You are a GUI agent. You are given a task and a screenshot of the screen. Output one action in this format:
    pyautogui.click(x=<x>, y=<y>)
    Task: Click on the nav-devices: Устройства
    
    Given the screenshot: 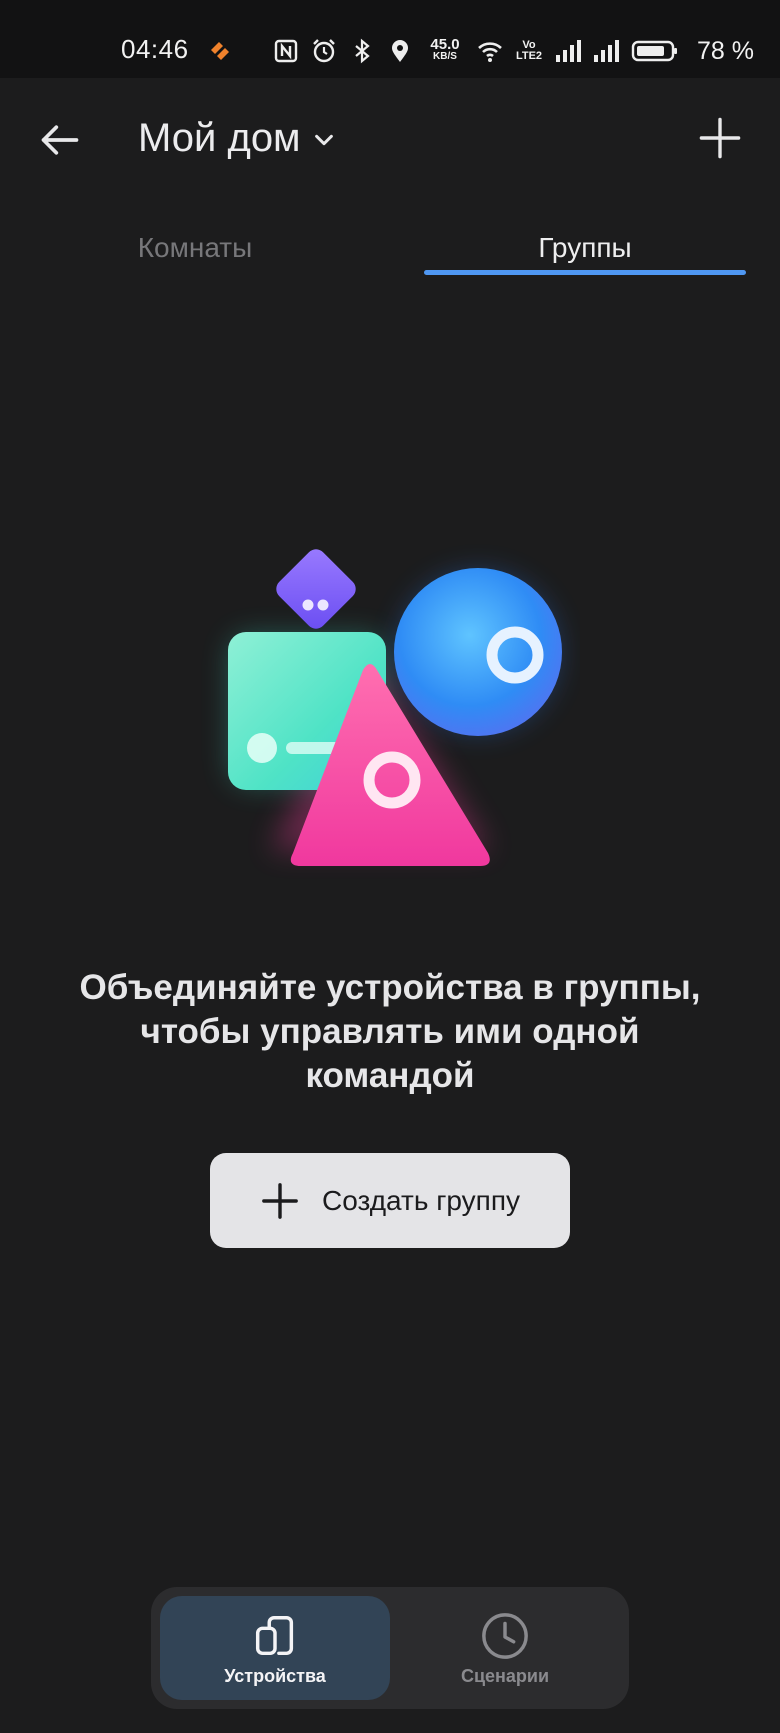 What is the action you would take?
    pyautogui.click(x=275, y=1648)
    